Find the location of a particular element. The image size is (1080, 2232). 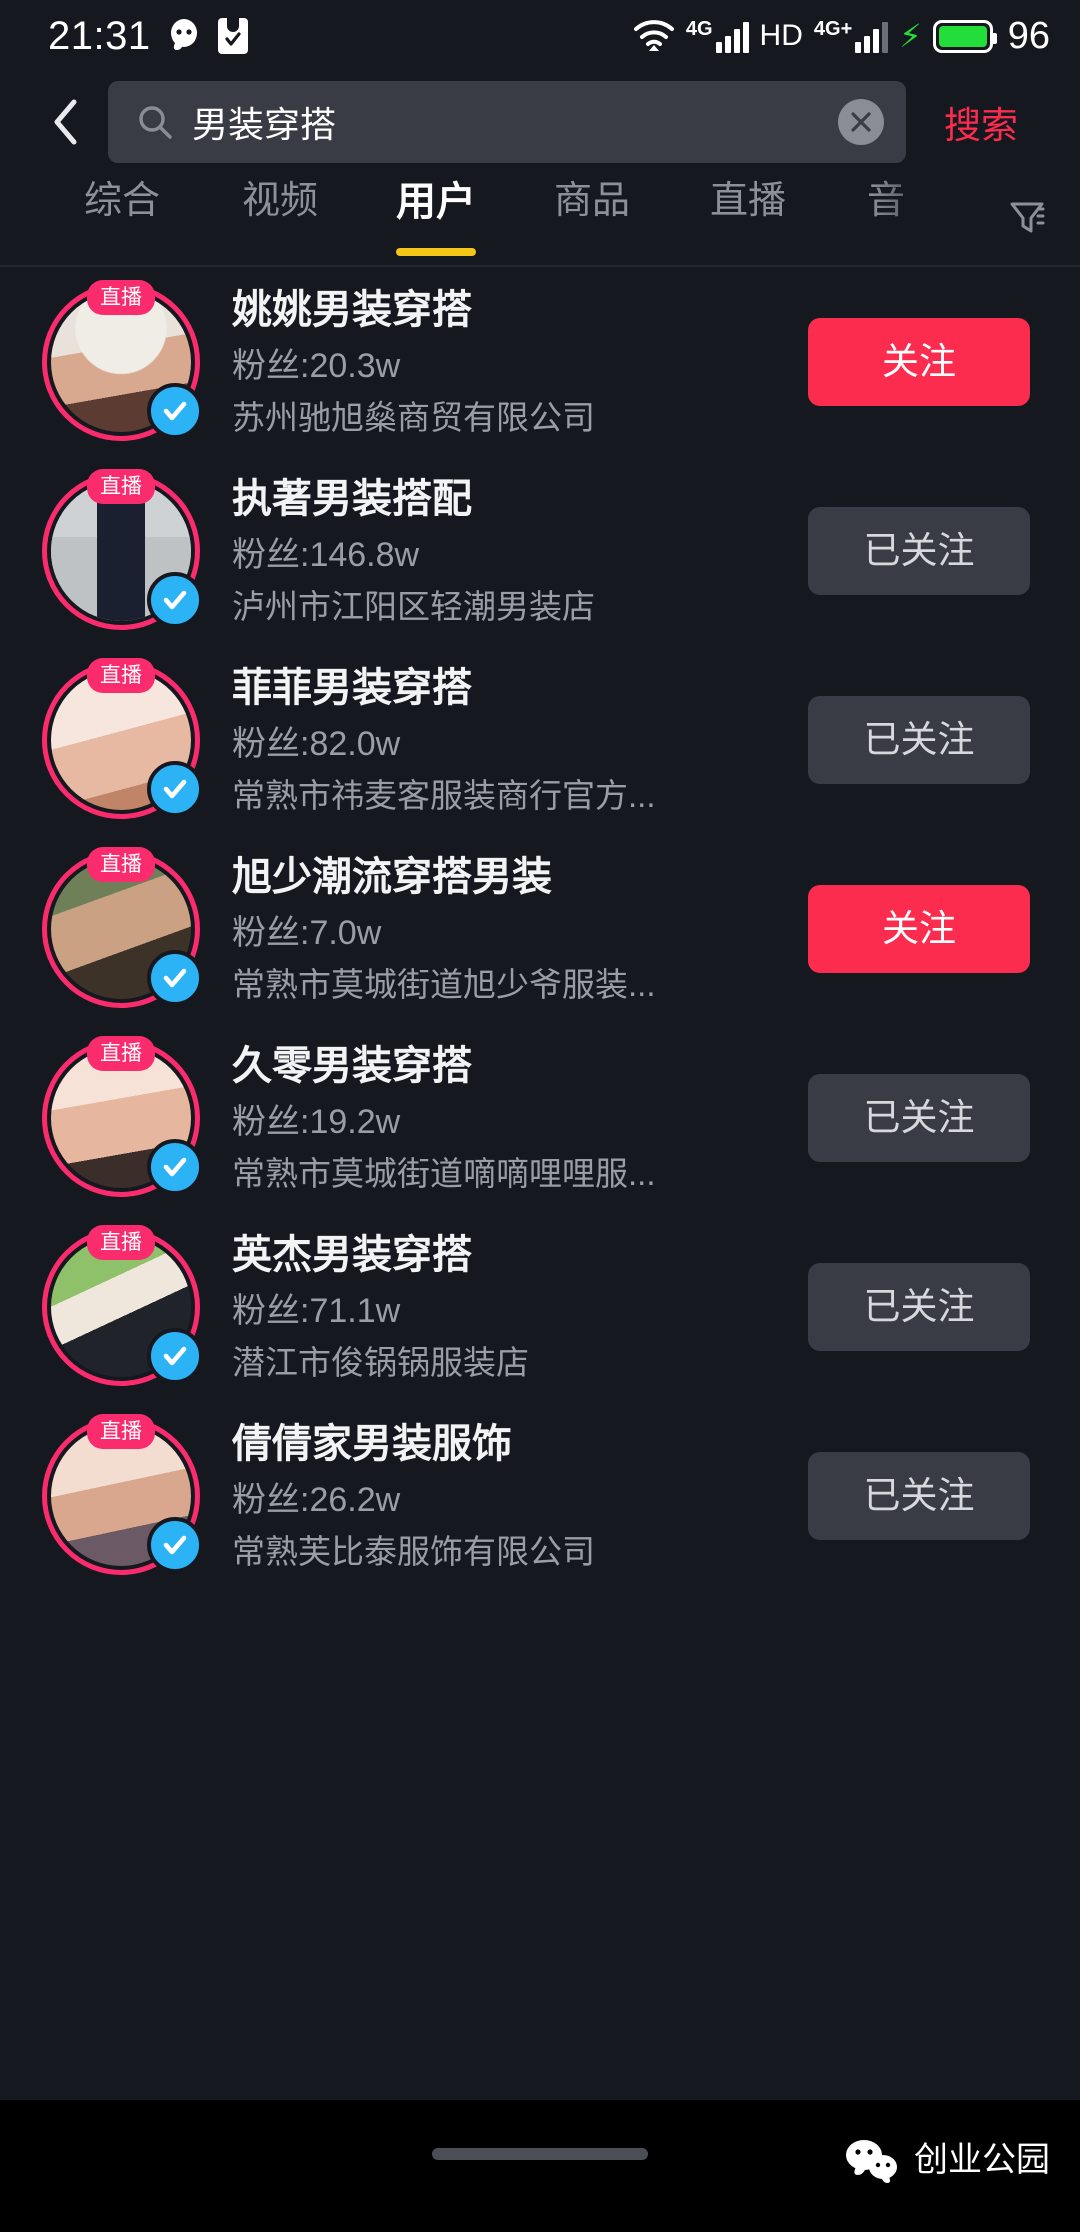

tab-shangpin: 商品 is located at coordinates (592, 219).